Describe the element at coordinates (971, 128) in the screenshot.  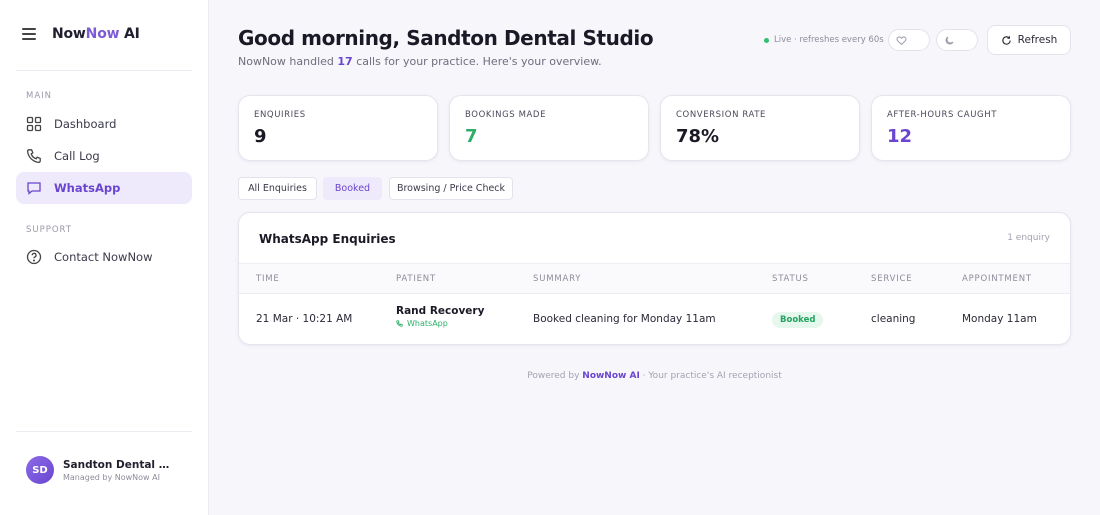
I see `stat-card-after-hours: AFTER-HOURS CAUGHT 12` at that location.